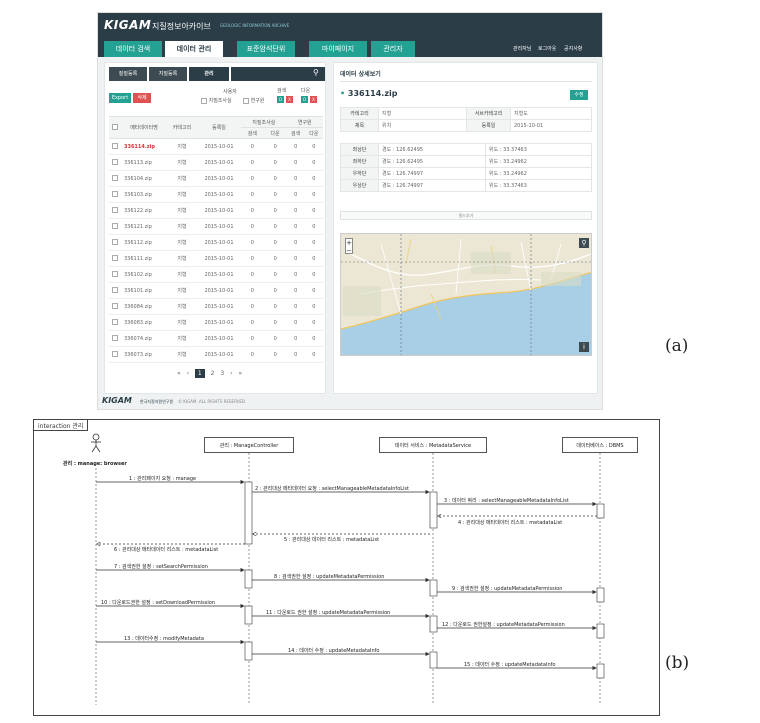 Image resolution: width=760 pixels, height=723 pixels. Describe the element at coordinates (432, 161) in the screenshot. I see `corner-longitude: 경도 : 126.62495` at that location.